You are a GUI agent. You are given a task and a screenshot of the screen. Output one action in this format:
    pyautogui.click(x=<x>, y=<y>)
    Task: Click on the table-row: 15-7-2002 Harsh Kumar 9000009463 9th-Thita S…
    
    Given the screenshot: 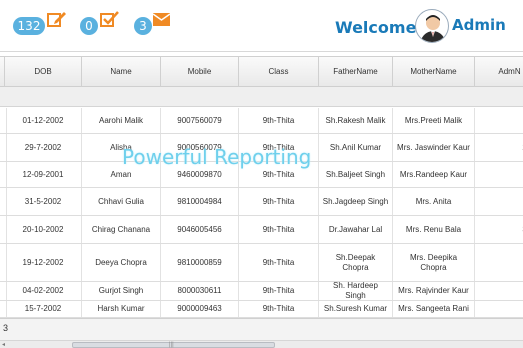 What is the action you would take?
    pyautogui.click(x=261, y=309)
    